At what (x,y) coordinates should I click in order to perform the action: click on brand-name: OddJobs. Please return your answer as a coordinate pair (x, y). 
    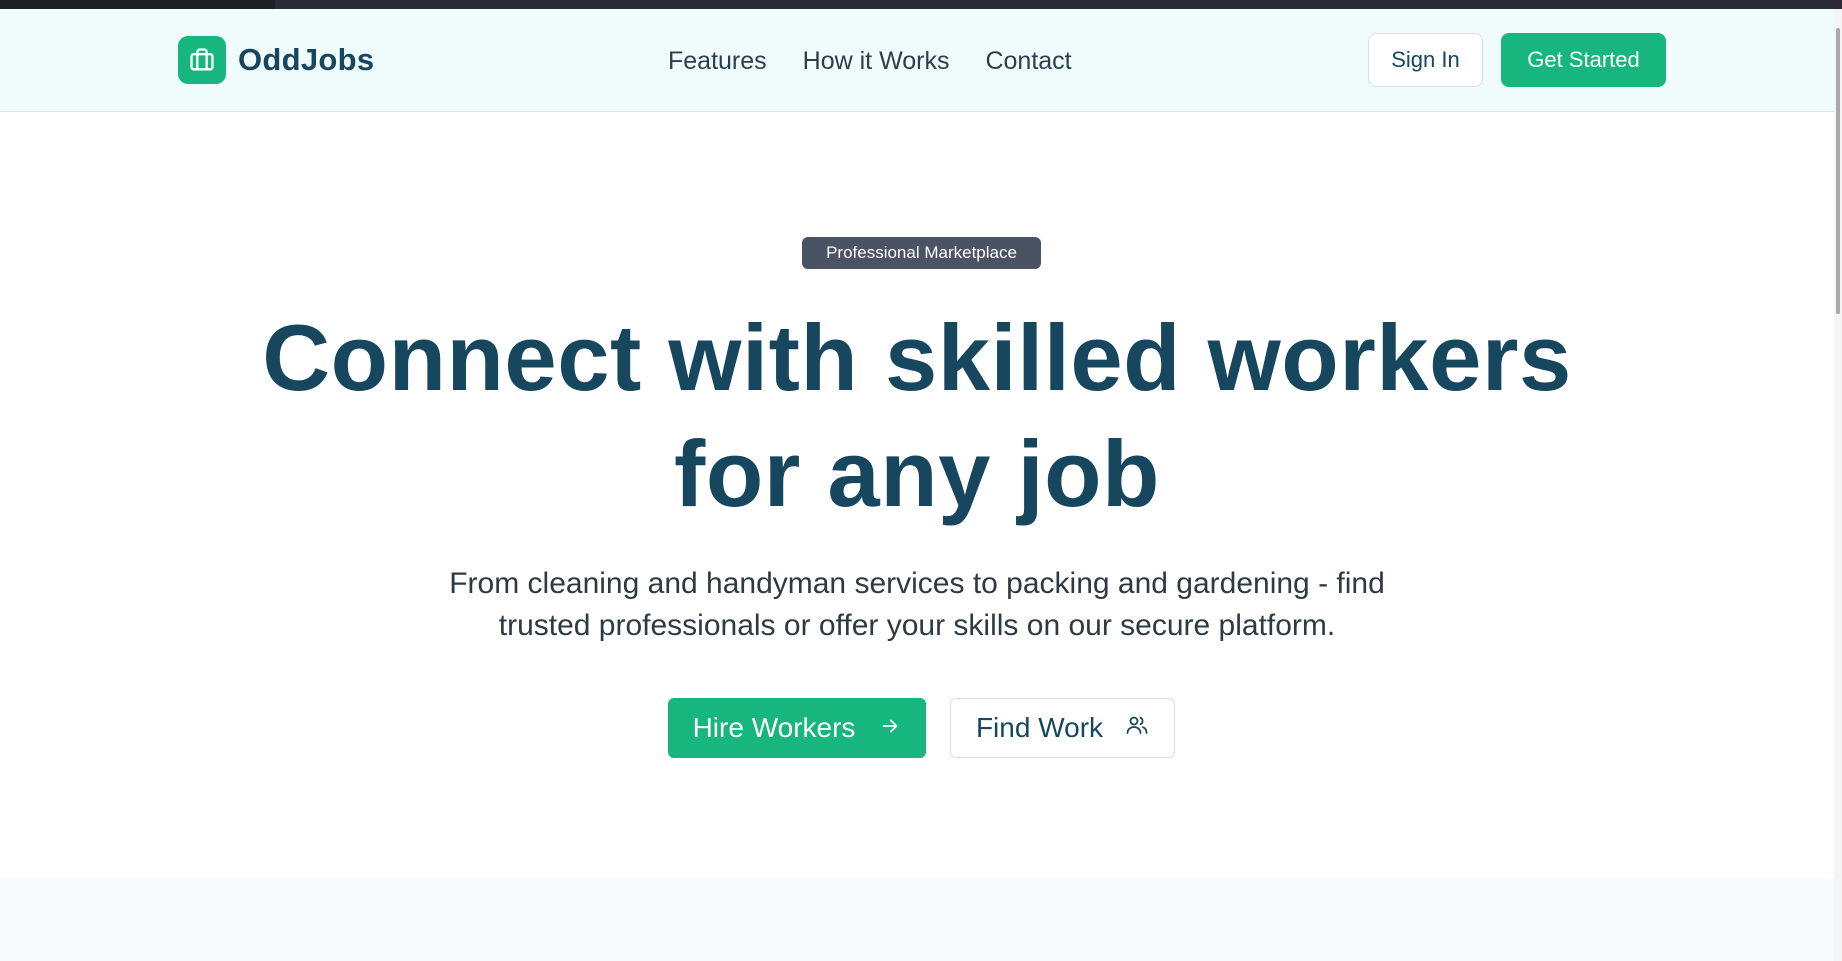
    Looking at the image, I should click on (306, 59).